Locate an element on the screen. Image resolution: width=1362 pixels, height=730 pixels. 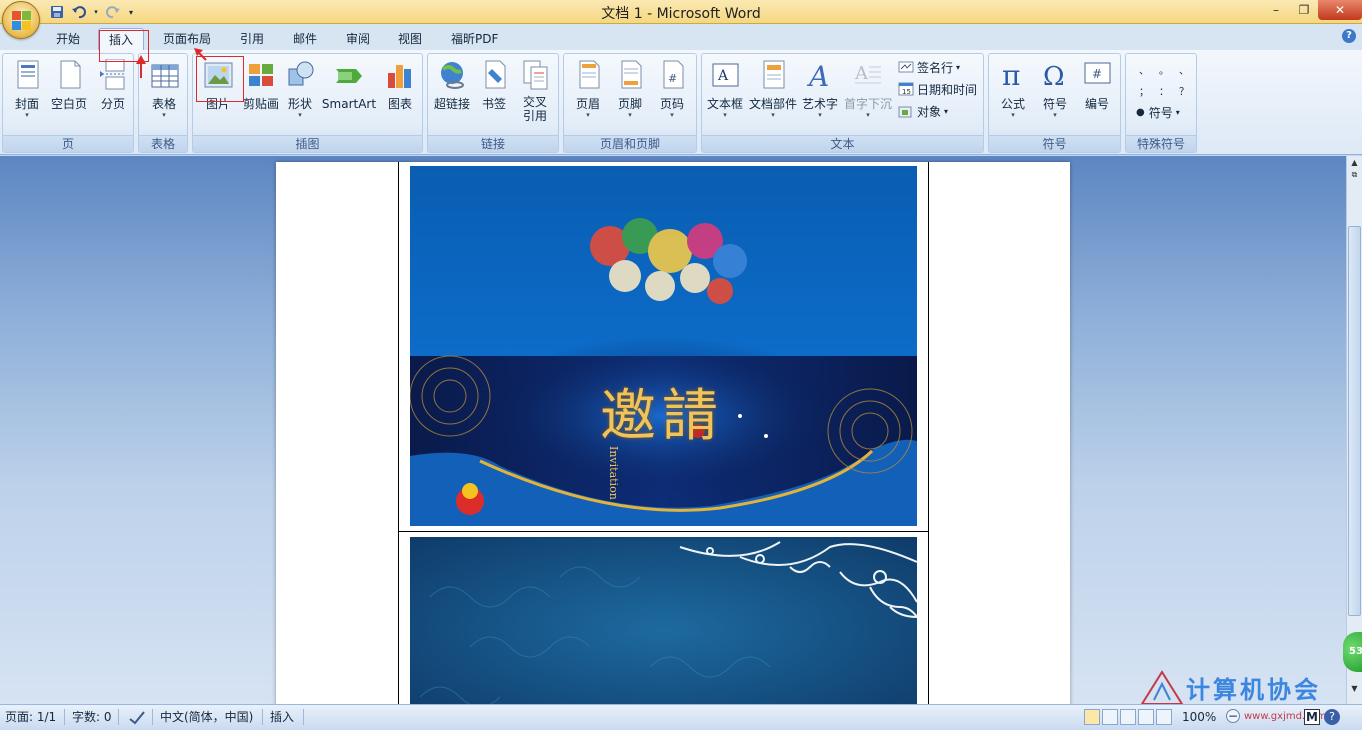
more-symbols-button: ● 符号 ▾ is located at coordinates (1158, 112).